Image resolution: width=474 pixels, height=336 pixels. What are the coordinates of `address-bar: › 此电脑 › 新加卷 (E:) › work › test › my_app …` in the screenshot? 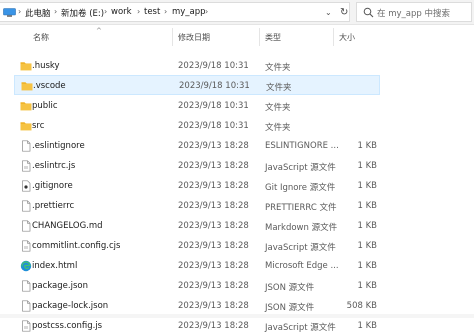 It's located at (175, 12).